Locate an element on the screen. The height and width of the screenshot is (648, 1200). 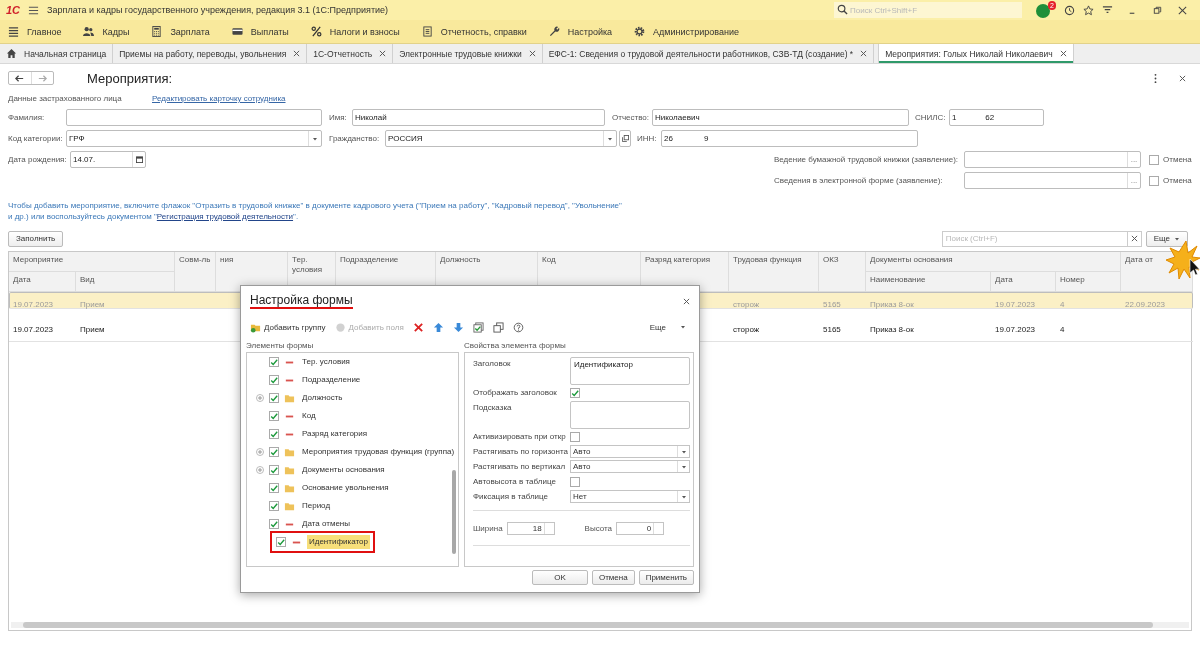
property-label: Подсказка is located at coordinates (493, 407).